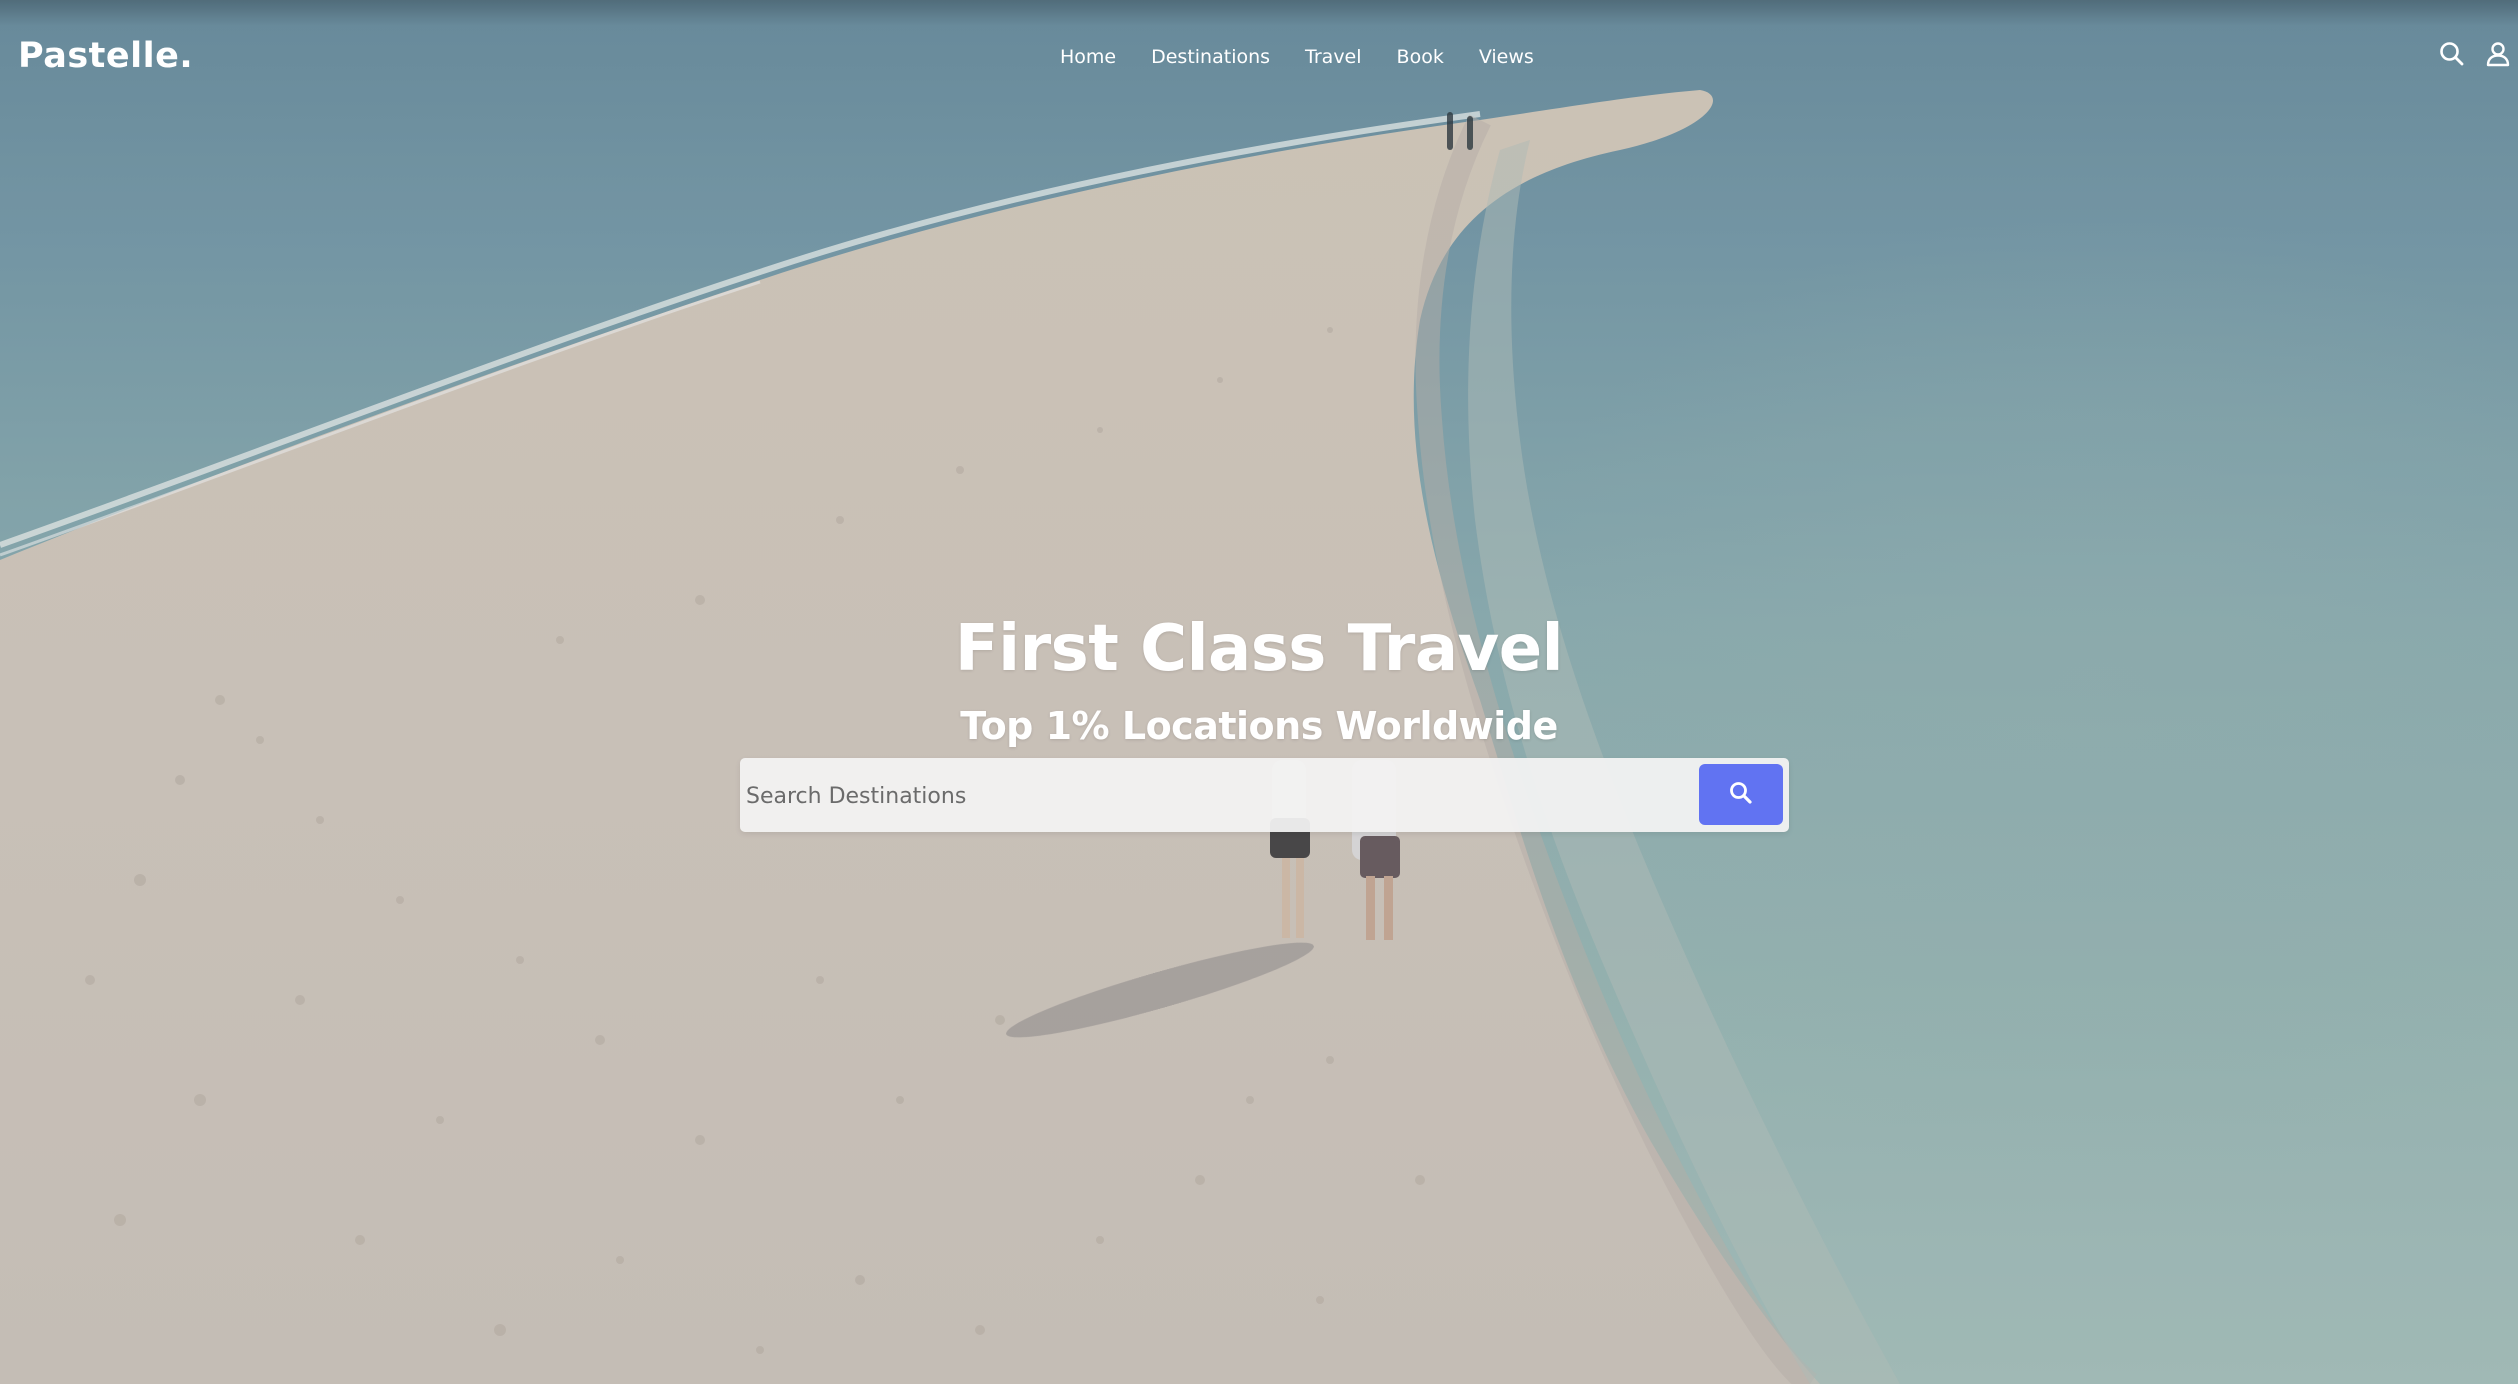  Describe the element at coordinates (2498, 54) in the screenshot. I see `user-icon` at that location.